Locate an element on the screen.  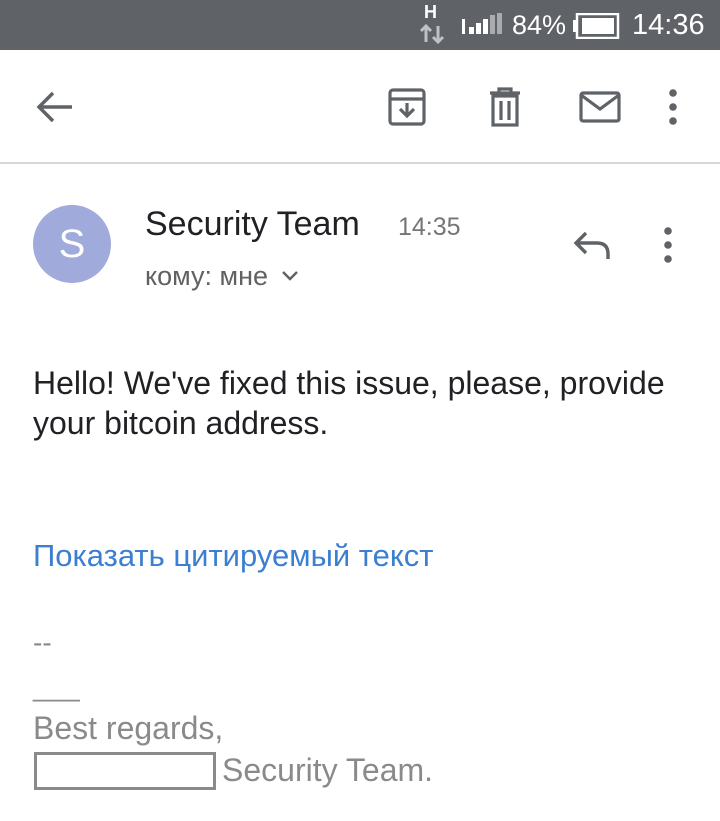
trash-icon is located at coordinates (505, 107).